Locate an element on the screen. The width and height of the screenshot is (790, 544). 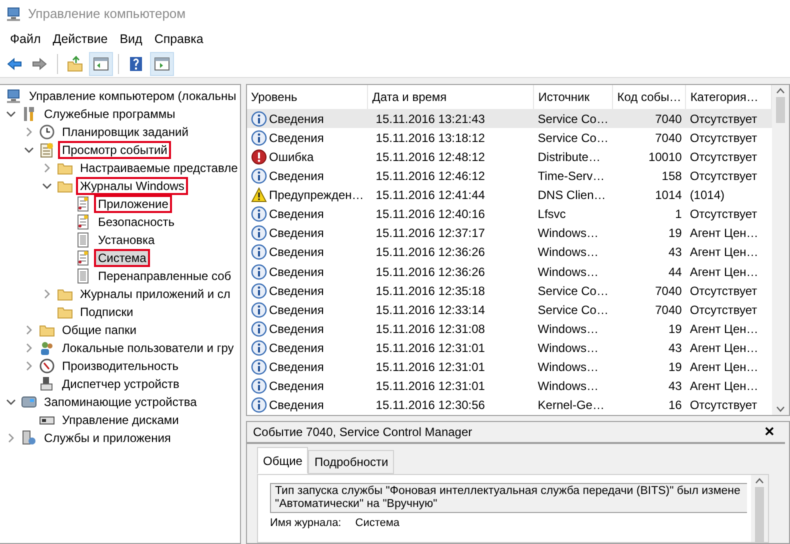
tree-item: Службы и приложения is located at coordinates (107, 438).